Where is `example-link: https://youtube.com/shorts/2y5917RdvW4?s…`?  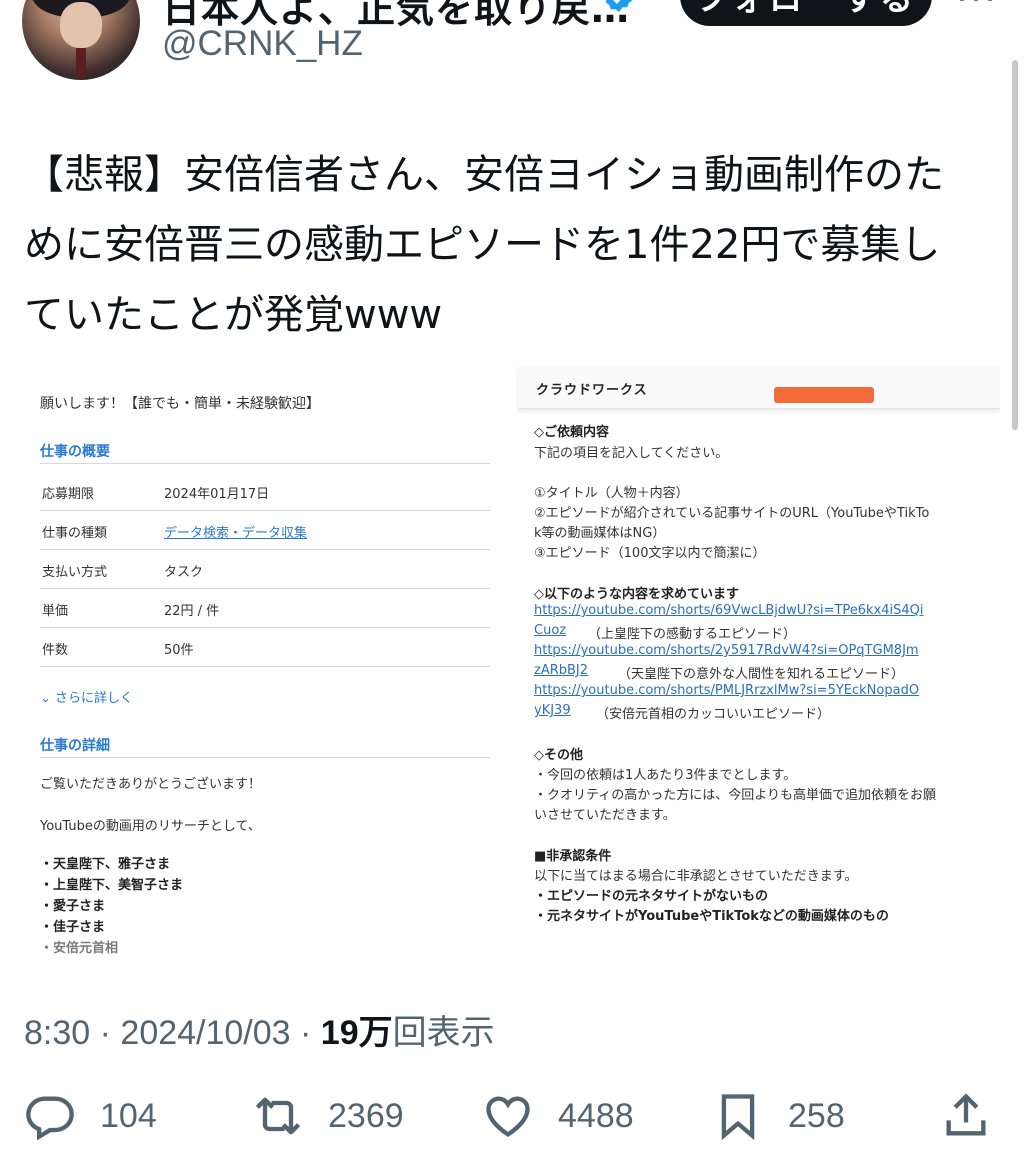 example-link: https://youtube.com/shorts/2y5917RdvW4?s… is located at coordinates (726, 650).